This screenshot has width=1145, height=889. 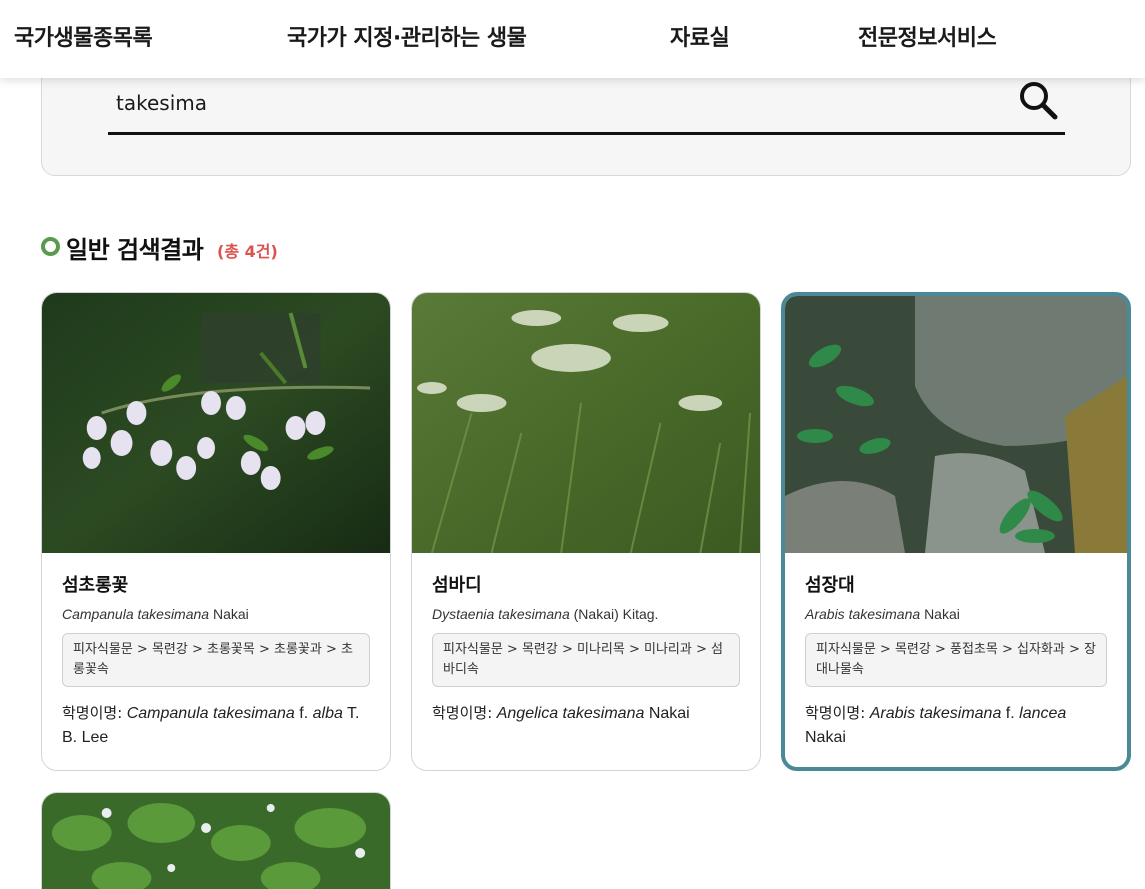 I want to click on nav-item-species-list: 국가생물종목록, so click(x=83, y=36).